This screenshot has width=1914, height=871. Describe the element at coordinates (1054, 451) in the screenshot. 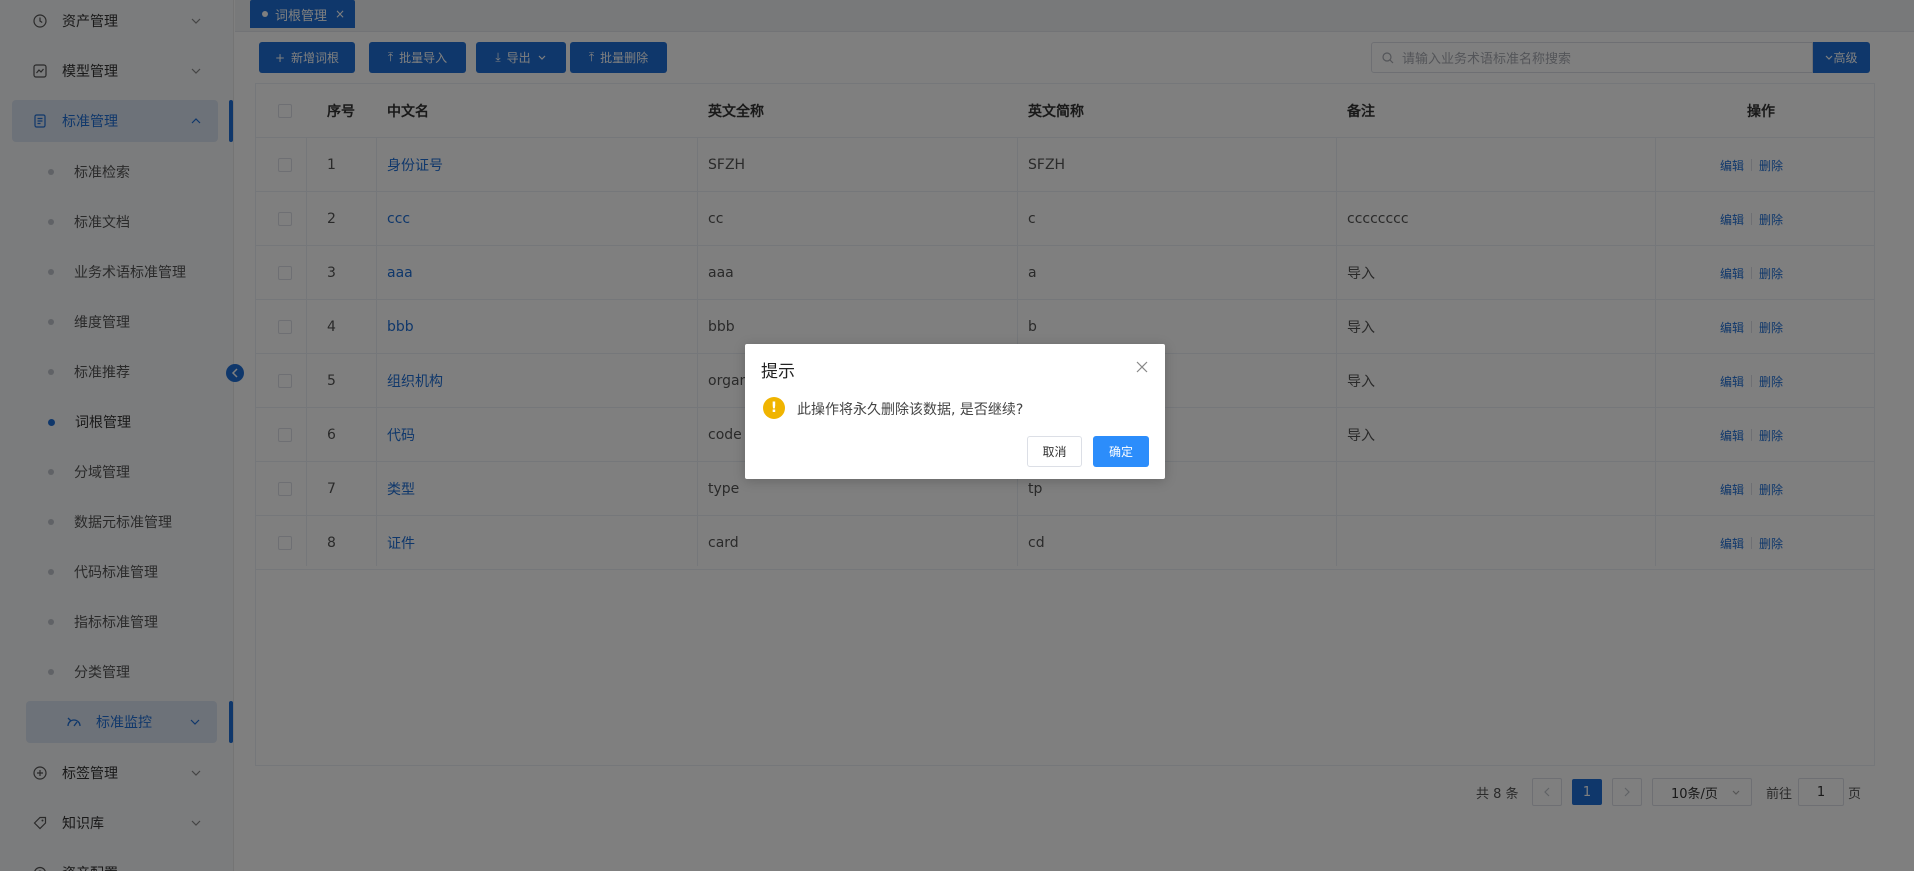

I see `cancel-button: 取消` at that location.